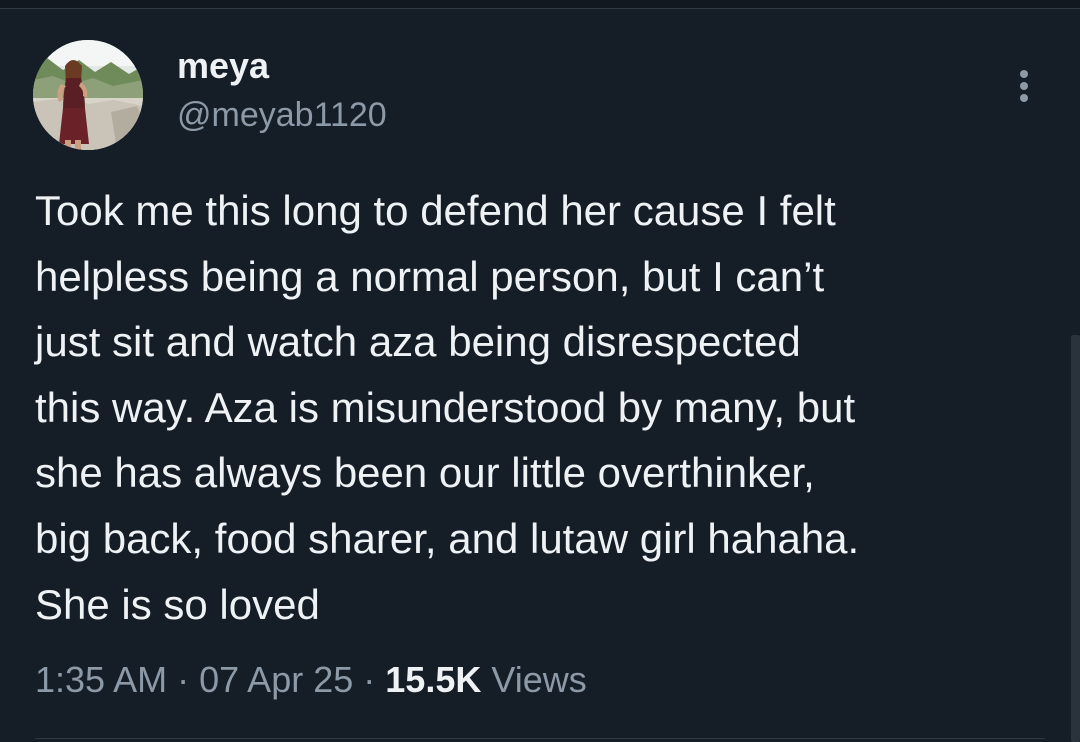 Image resolution: width=1080 pixels, height=742 pixels. Describe the element at coordinates (538, 679) in the screenshot. I see `views-label: Views` at that location.